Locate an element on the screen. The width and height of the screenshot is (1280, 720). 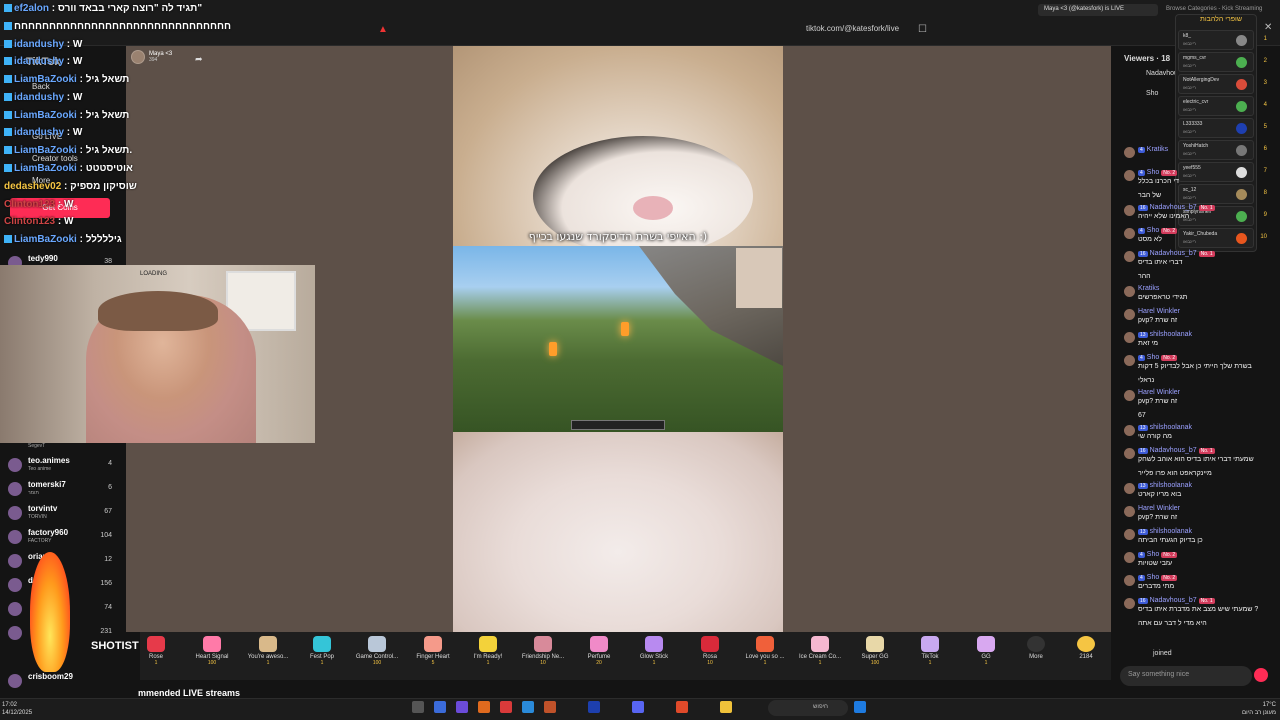
streamer-info: Maya <3 394 is located at coordinates (151, 57).